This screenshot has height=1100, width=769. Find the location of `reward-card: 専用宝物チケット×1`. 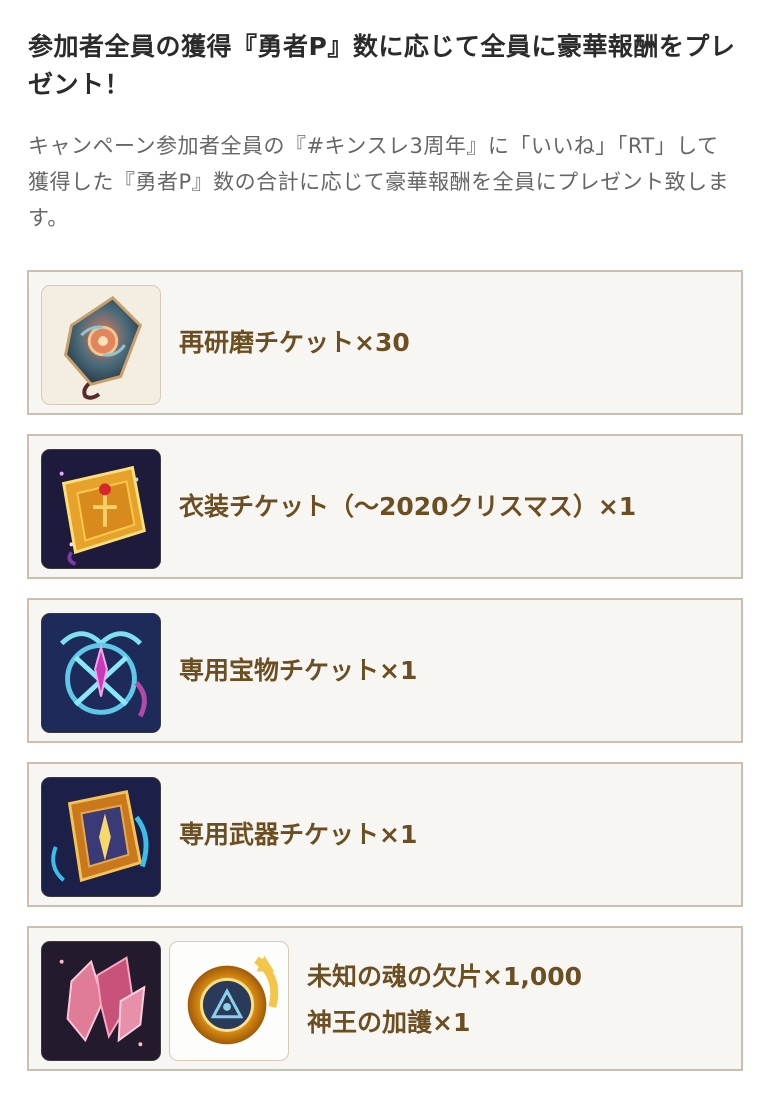

reward-card: 専用宝物チケット×1 is located at coordinates (385, 670).